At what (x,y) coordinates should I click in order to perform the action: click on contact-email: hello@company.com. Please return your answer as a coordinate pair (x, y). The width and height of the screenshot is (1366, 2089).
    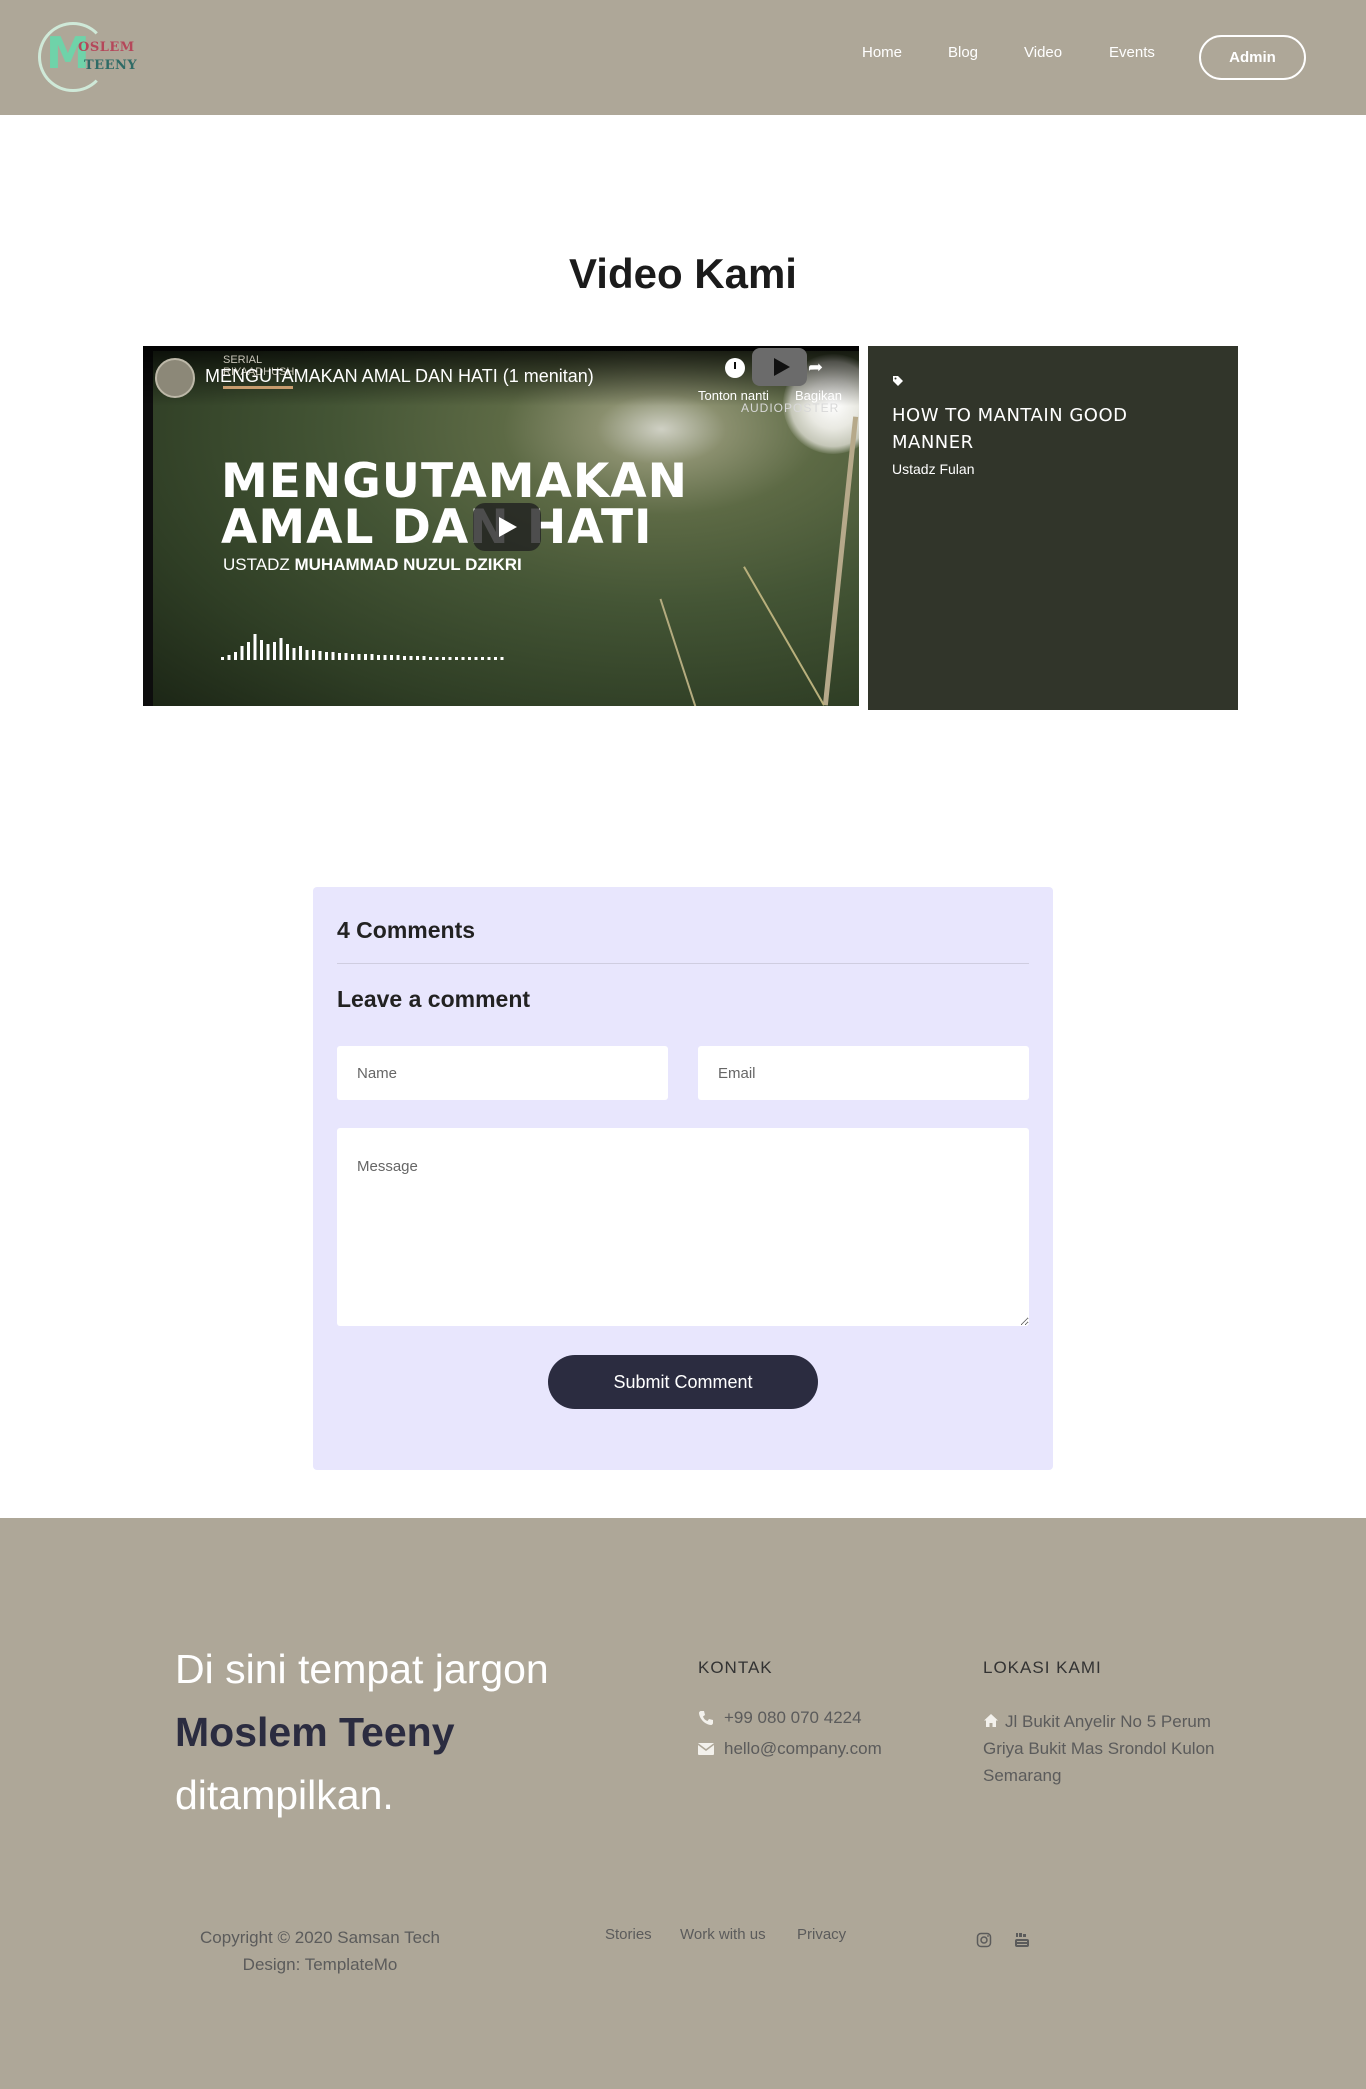
    Looking at the image, I should click on (790, 1749).